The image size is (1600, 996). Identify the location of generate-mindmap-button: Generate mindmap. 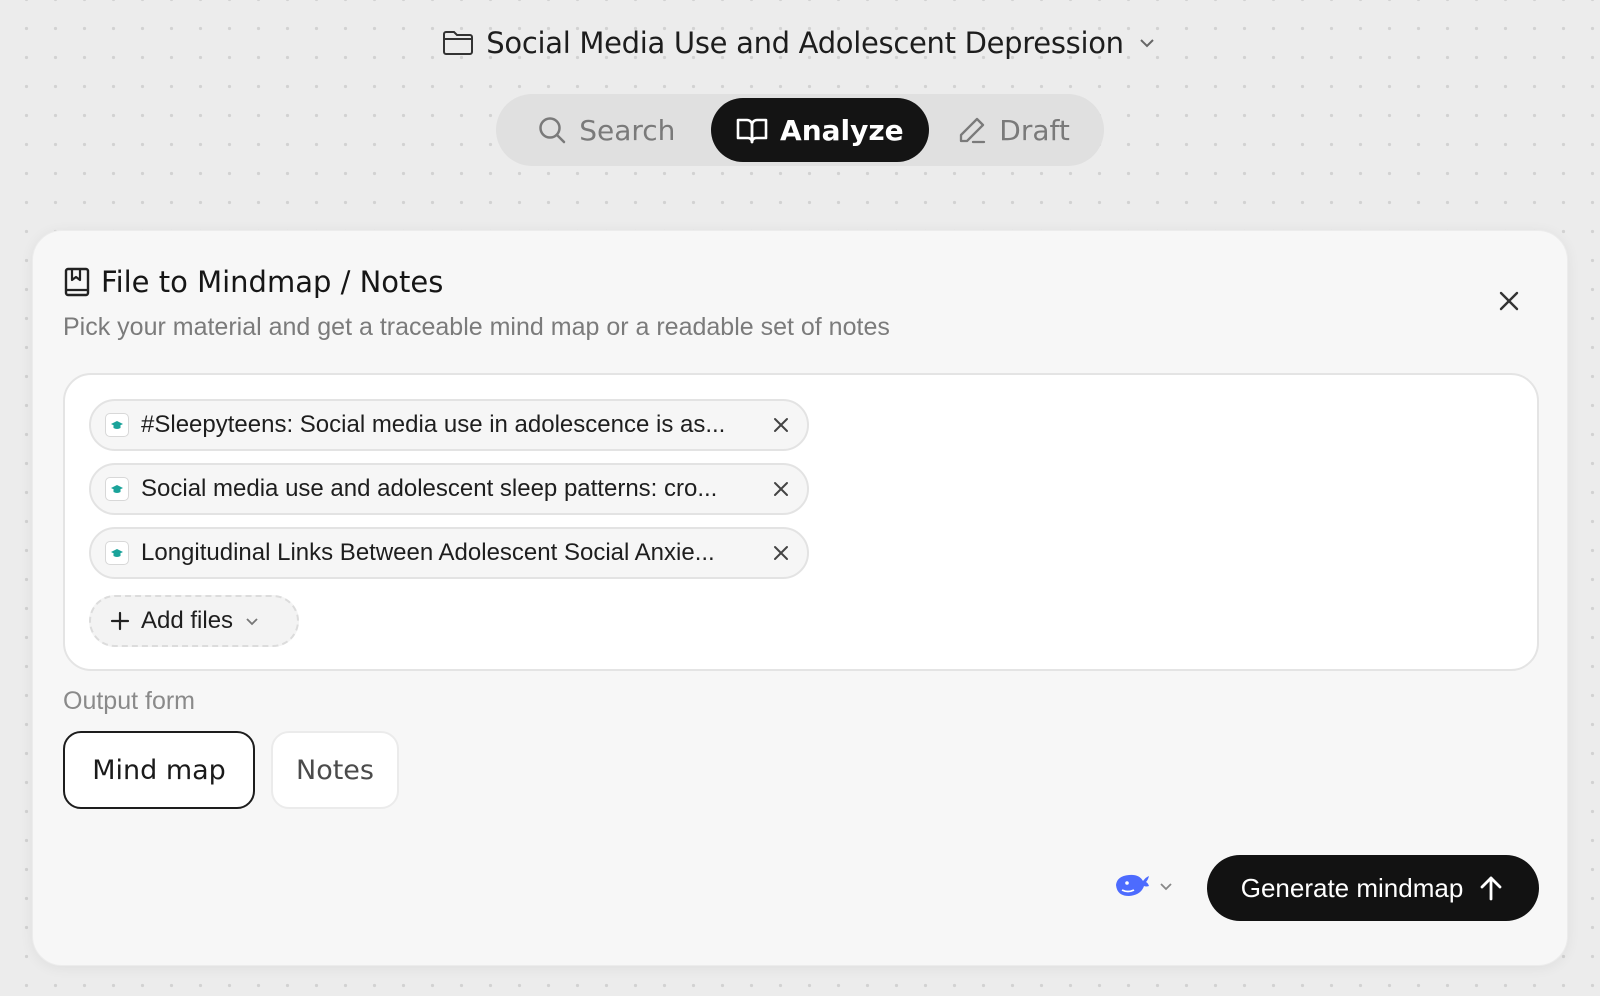
(1373, 888).